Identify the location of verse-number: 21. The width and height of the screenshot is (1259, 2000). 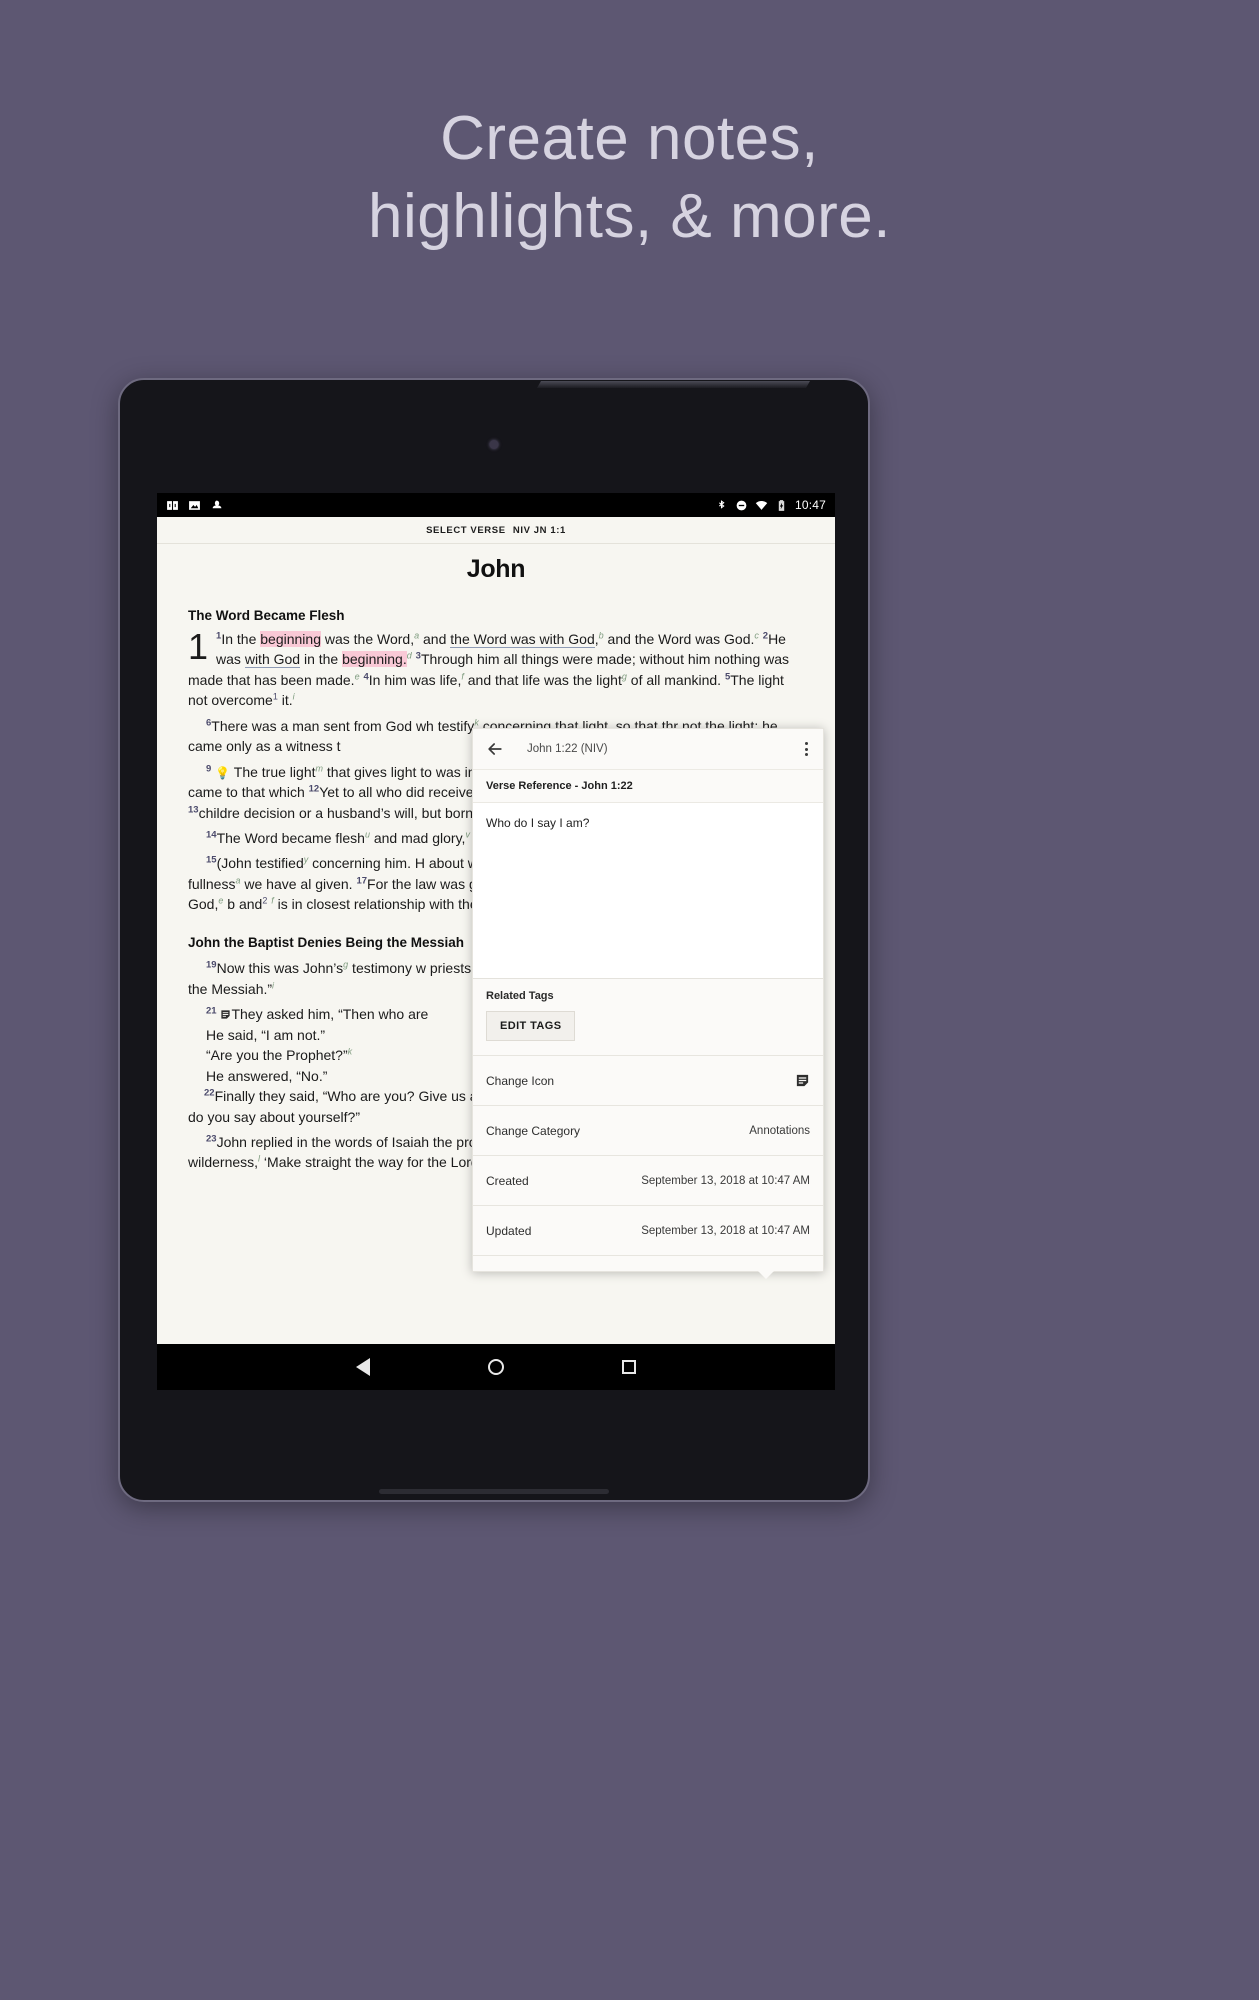
(211, 1011).